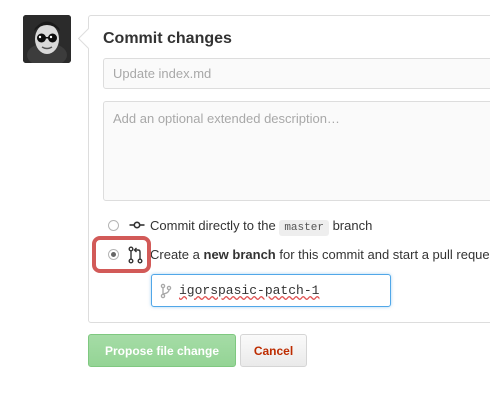 This screenshot has height=400, width=490. I want to click on commit-directly-suffix: branch, so click(352, 225).